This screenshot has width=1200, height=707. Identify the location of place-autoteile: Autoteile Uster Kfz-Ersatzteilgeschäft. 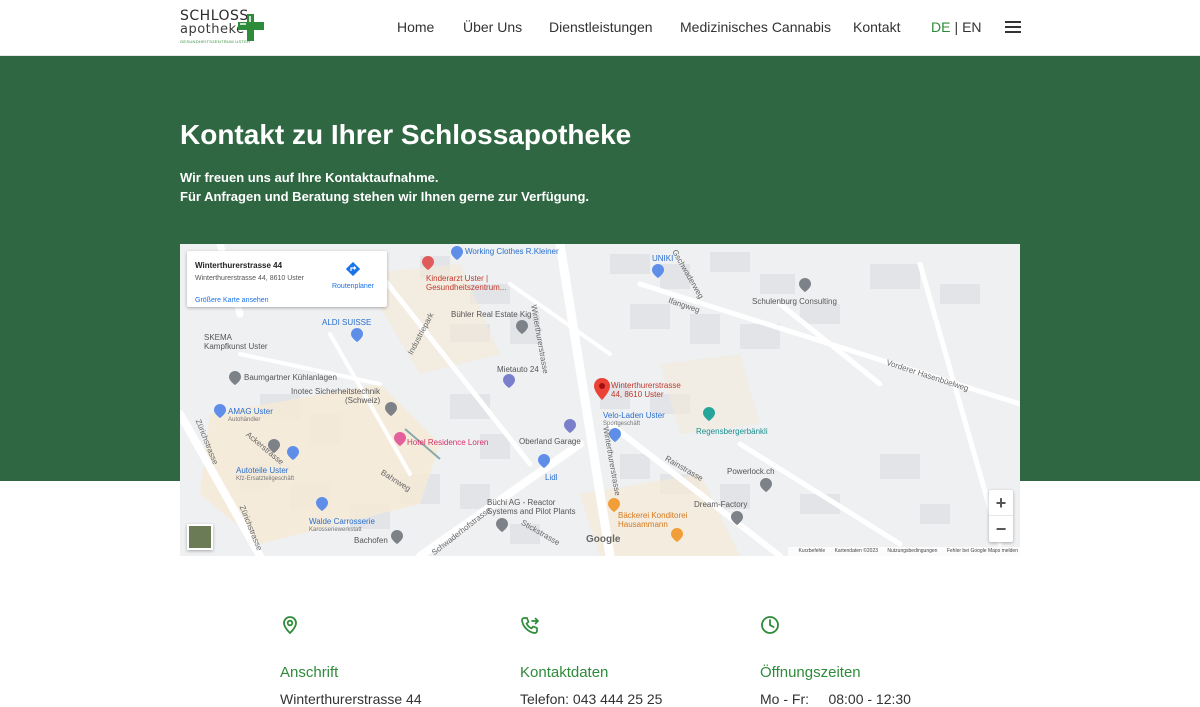
(265, 475).